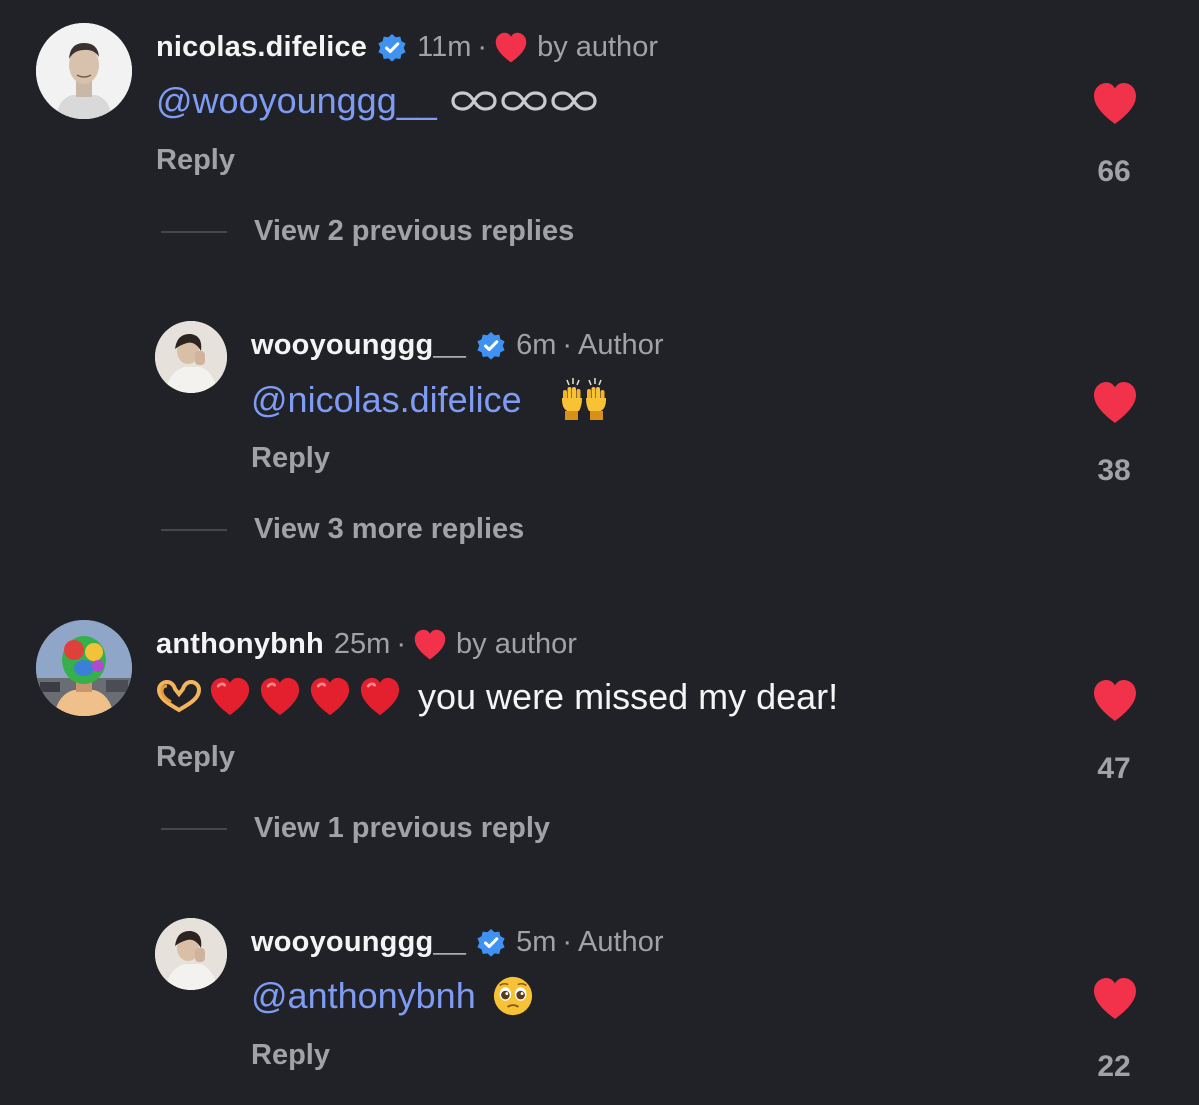 The height and width of the screenshot is (1105, 1199). I want to click on comment-header: wooyounggg__ 5m · Author, so click(457, 942).